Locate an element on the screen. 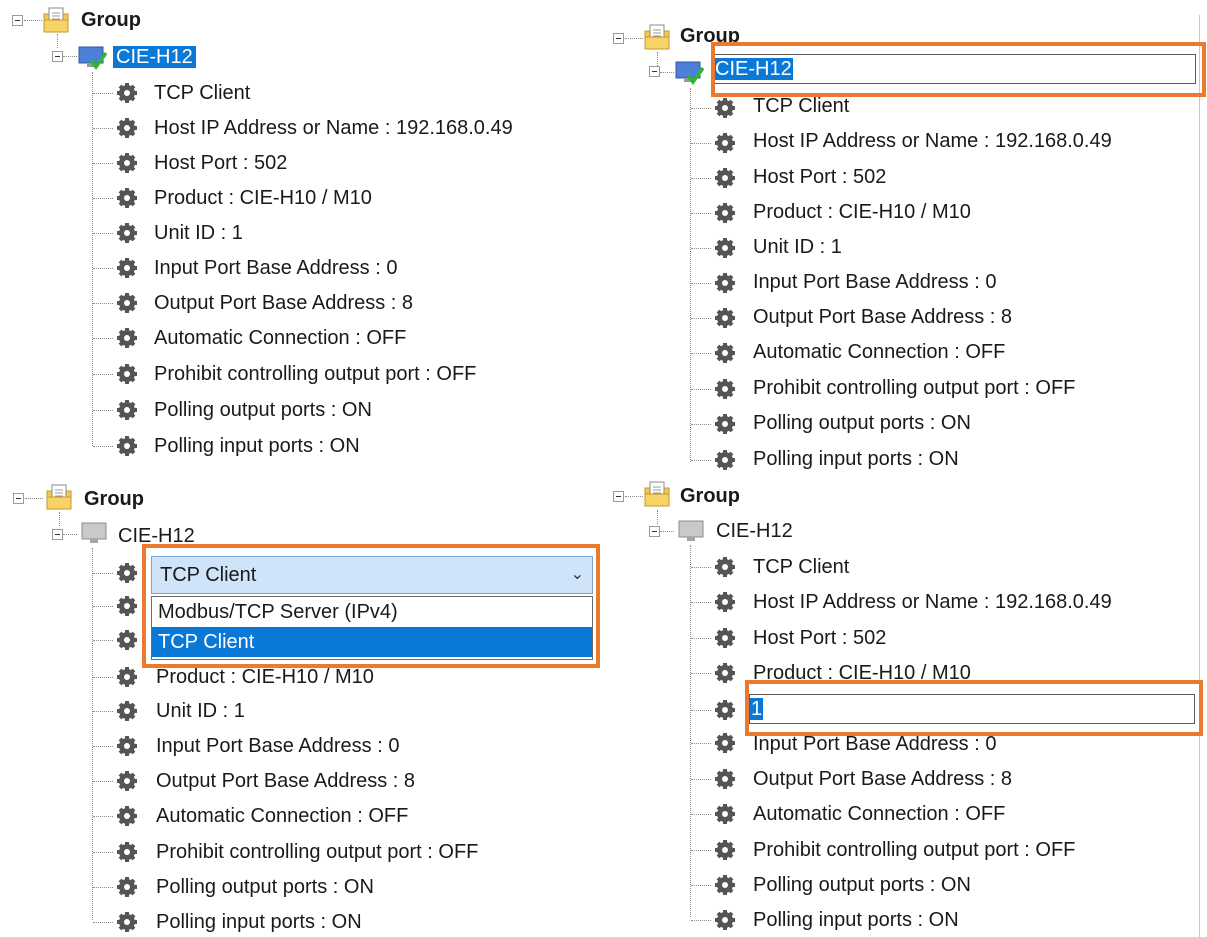 The image size is (1207, 937). edit-highlight-frame is located at coordinates (974, 708).